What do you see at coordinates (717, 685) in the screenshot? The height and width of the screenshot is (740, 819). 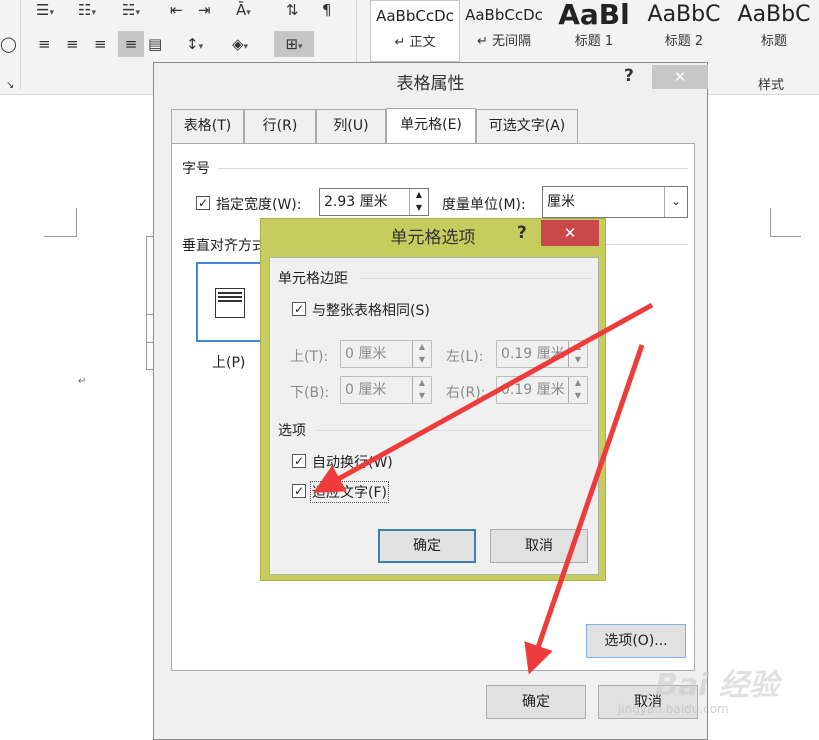 I see `baidu-watermark: Bai 经验` at bounding box center [717, 685].